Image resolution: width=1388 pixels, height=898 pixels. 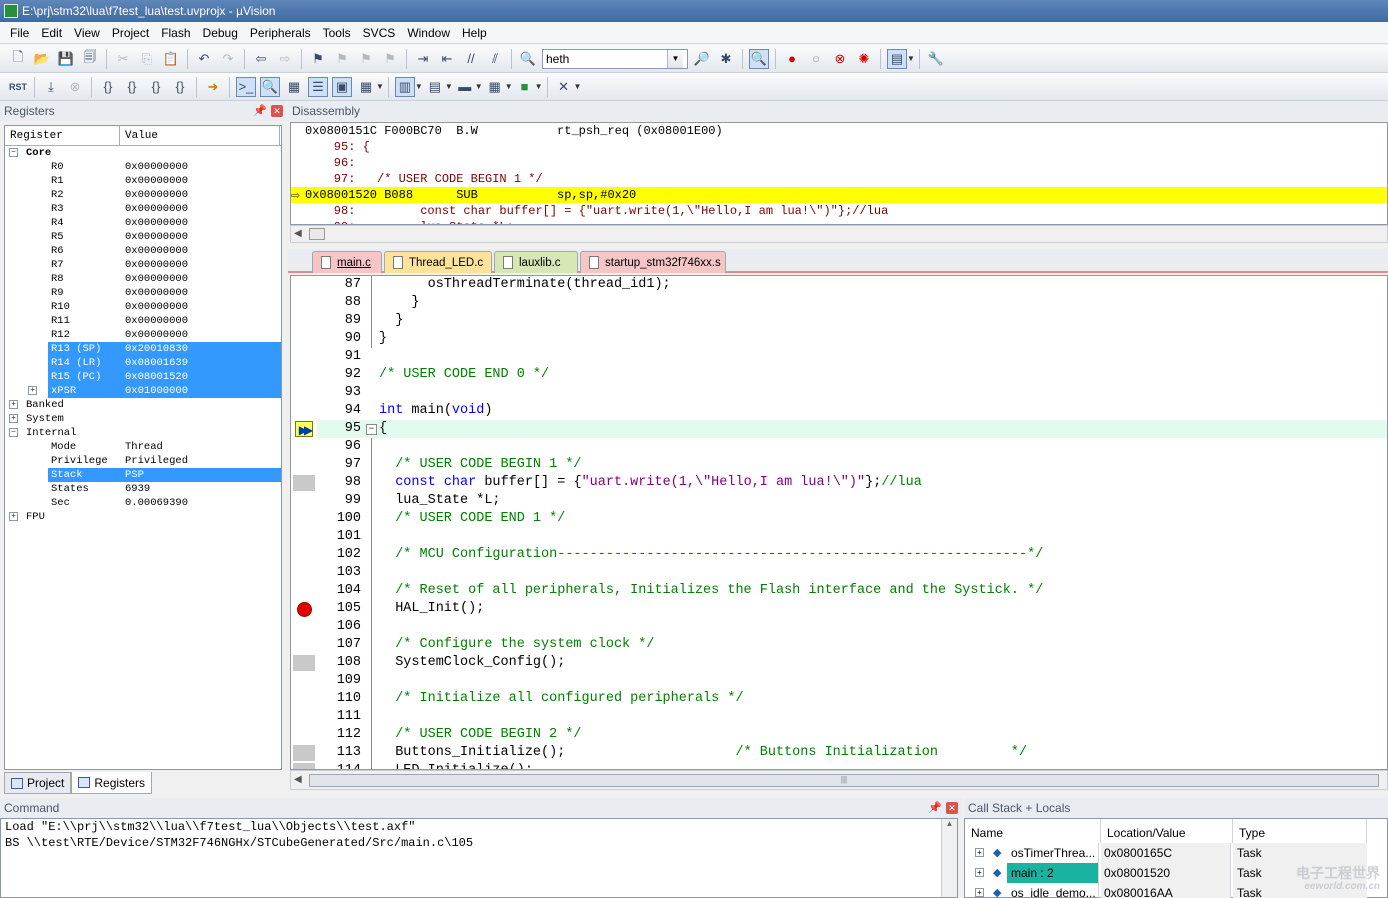 I want to click on navigate-back-icon: ⇦, so click(x=261, y=59).